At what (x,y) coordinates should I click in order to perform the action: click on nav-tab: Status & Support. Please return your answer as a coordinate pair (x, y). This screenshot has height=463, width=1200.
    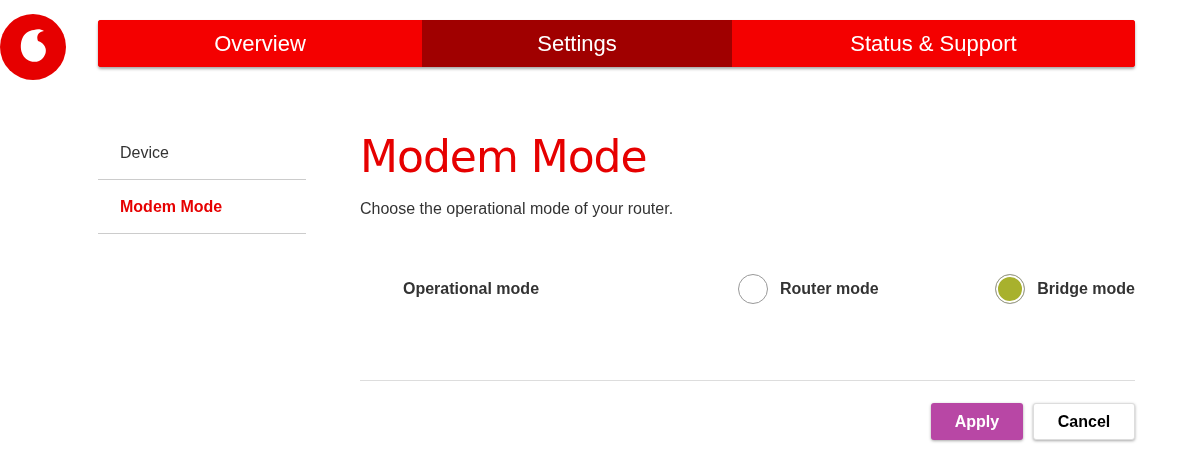
    Looking at the image, I should click on (933, 43).